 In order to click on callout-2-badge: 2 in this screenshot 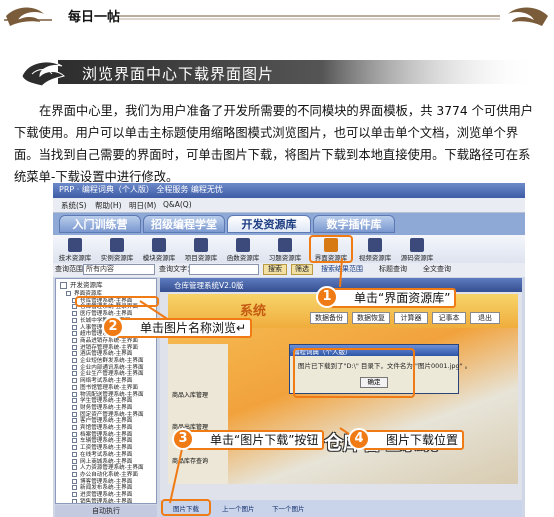, I will do `click(113, 327)`.